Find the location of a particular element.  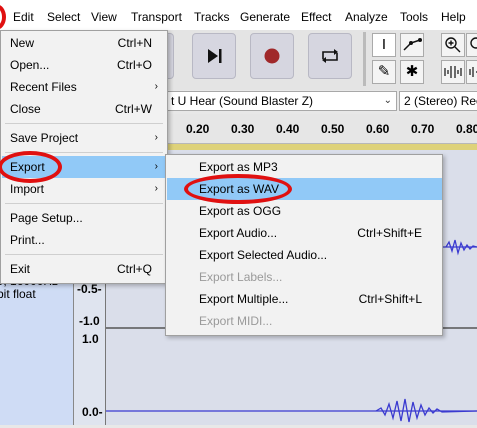

menu-item-export-mp3: Export as MP3 is located at coordinates (304, 167).